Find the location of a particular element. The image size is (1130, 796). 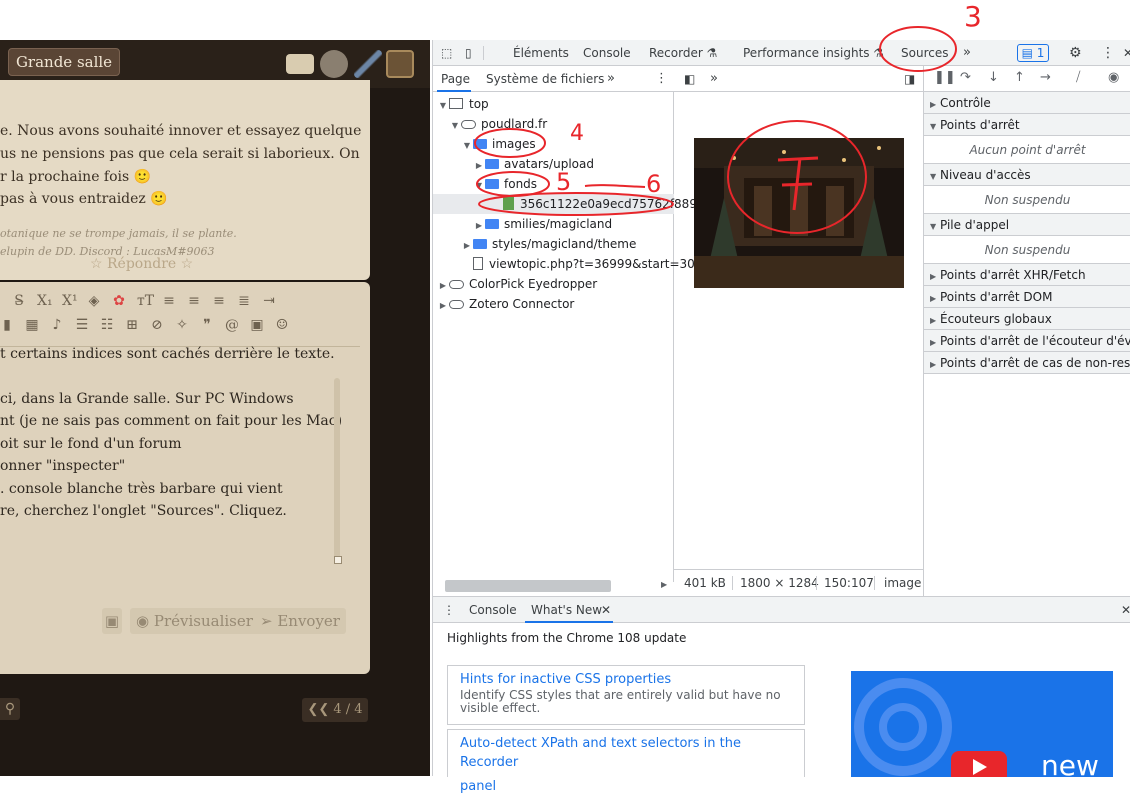

tree-node: ▶ styles/magicland/theme is located at coordinates (553, 244).